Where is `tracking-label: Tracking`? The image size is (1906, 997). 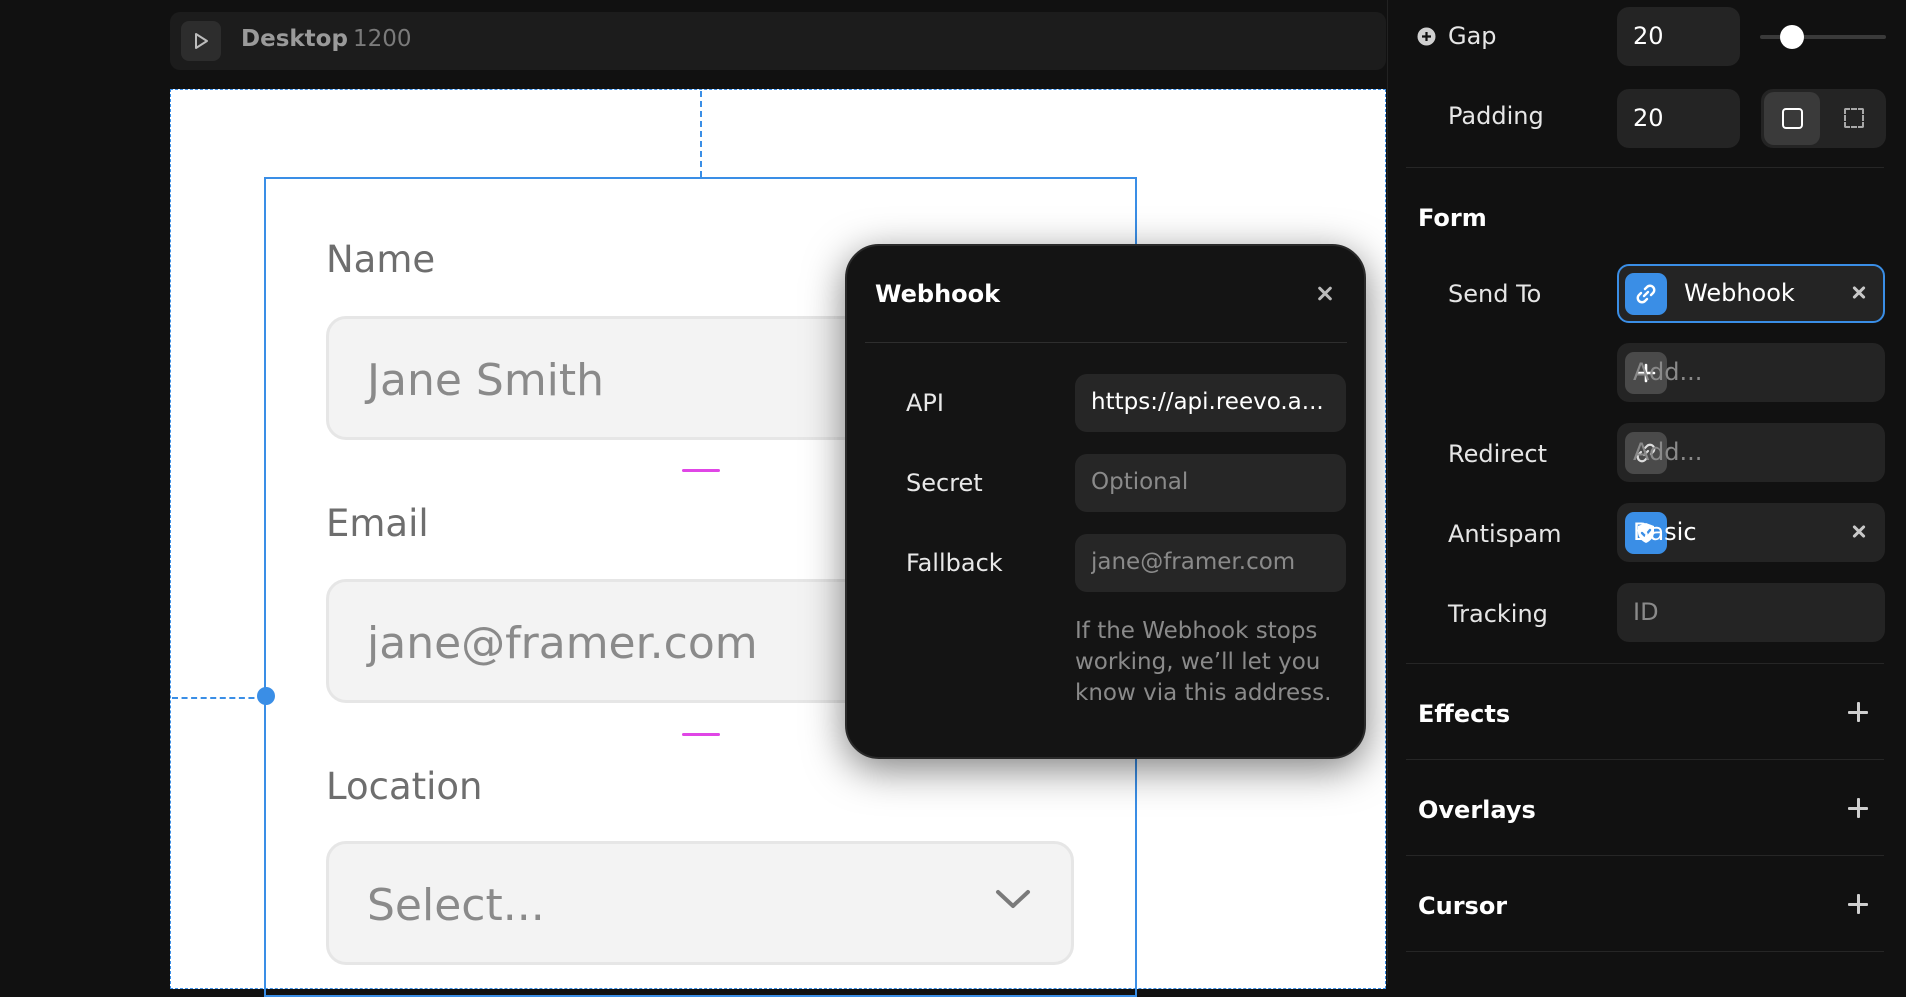 tracking-label: Tracking is located at coordinates (1498, 614).